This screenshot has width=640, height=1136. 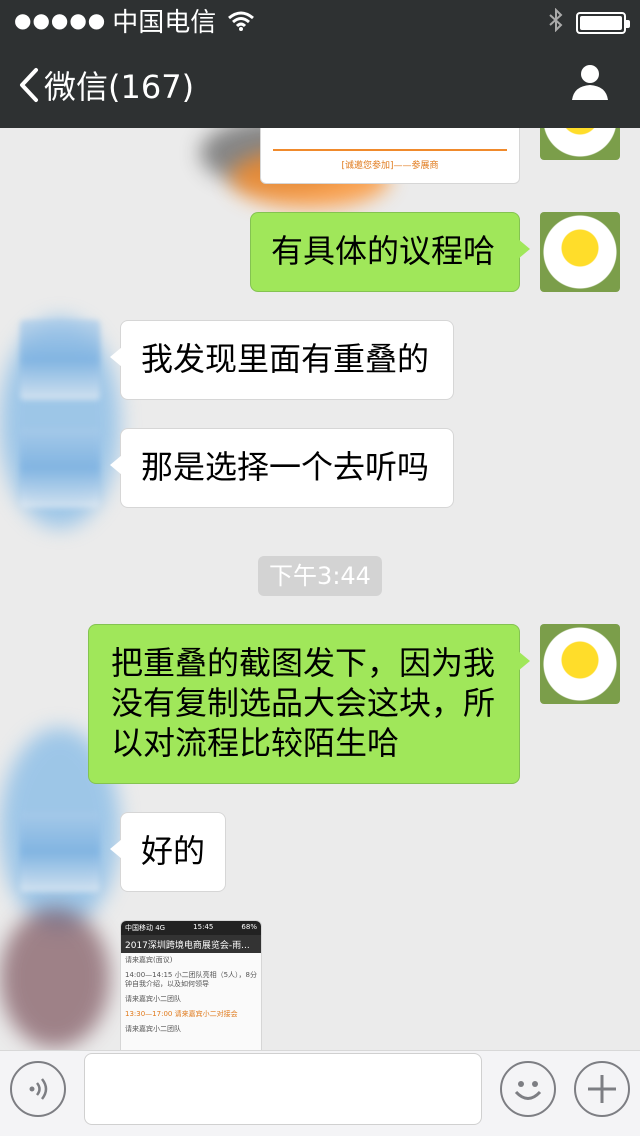 I want to click on message-bubble-outgoing: 把重叠的截图发下，因为我没有复制选品大会这块，所以对流程比较陌生哈, so click(x=309, y=704).